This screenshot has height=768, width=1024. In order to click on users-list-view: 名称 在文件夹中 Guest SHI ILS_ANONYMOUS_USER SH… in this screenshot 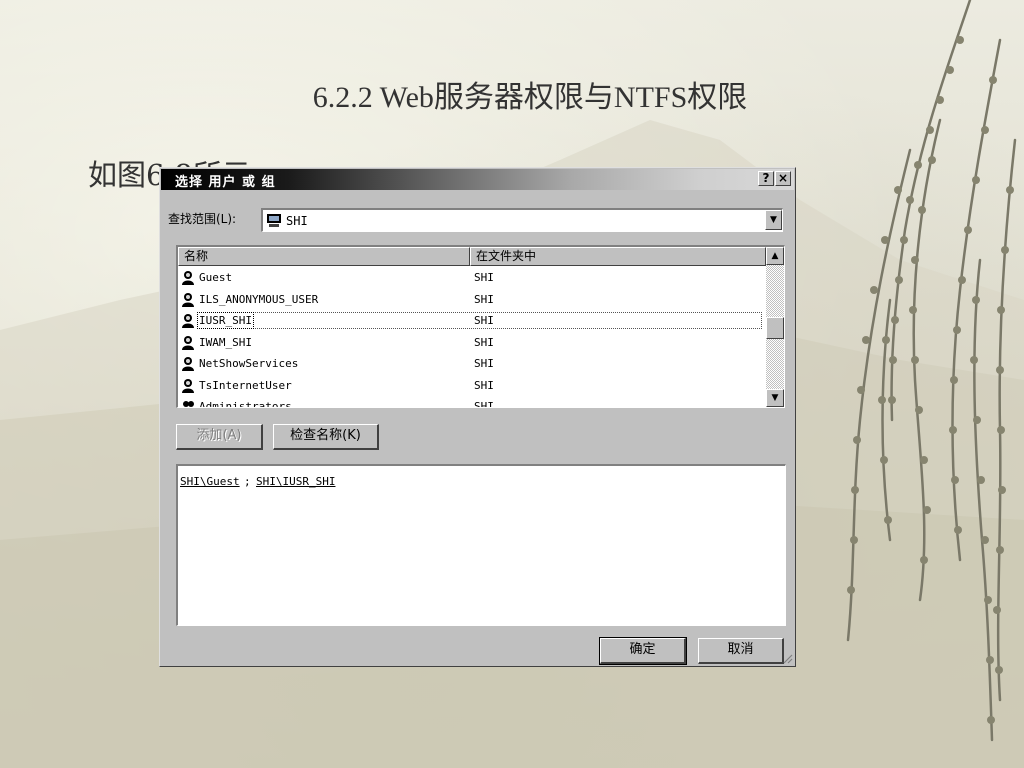, I will do `click(480, 326)`.